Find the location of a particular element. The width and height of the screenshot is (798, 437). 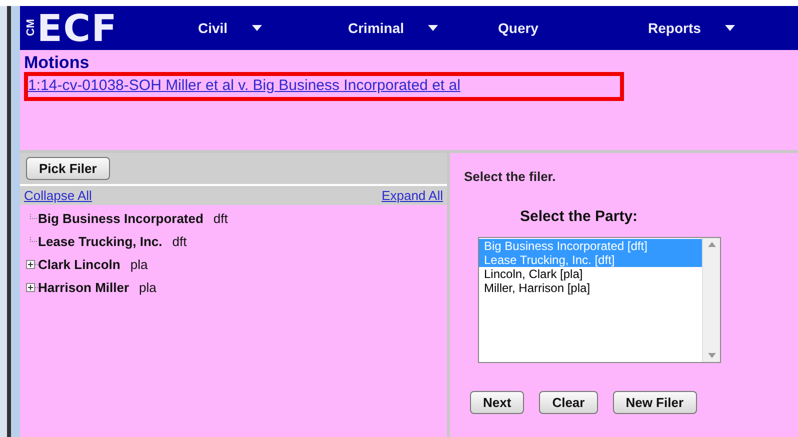

case-link: 1:14-cv-01038-SOH Miller et al v. Big Business Incorporated et al is located at coordinates (324, 86).